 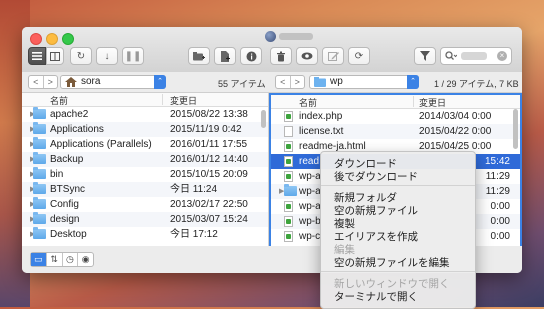 What do you see at coordinates (413, 82) in the screenshot?
I see `dropdown-arrow-icon: ⌃` at bounding box center [413, 82].